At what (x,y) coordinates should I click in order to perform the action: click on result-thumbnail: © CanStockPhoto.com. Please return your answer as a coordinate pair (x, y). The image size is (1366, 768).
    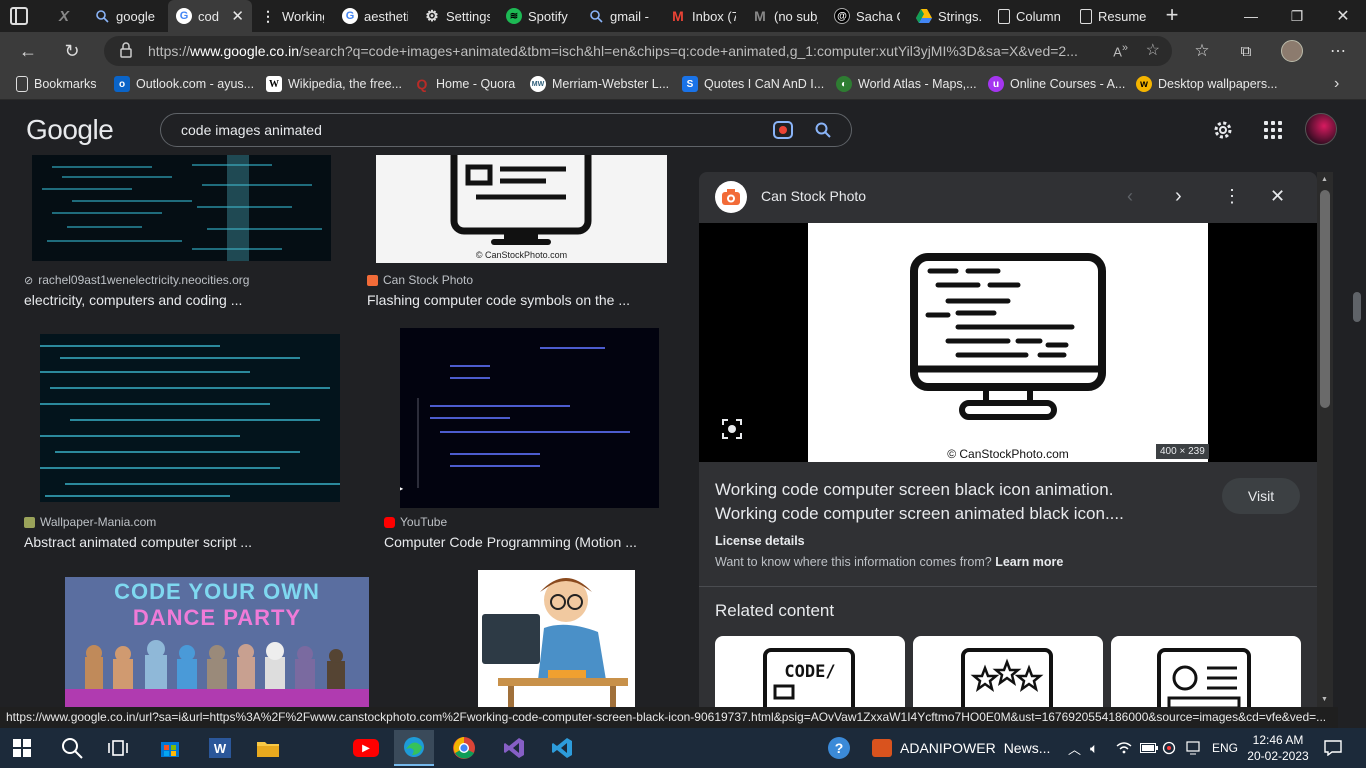
    Looking at the image, I should click on (521, 209).